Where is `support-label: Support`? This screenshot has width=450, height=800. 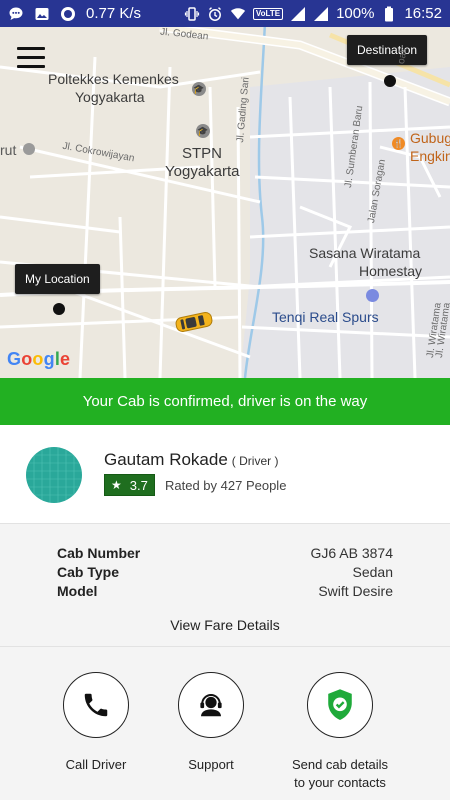 support-label: Support is located at coordinates (211, 764).